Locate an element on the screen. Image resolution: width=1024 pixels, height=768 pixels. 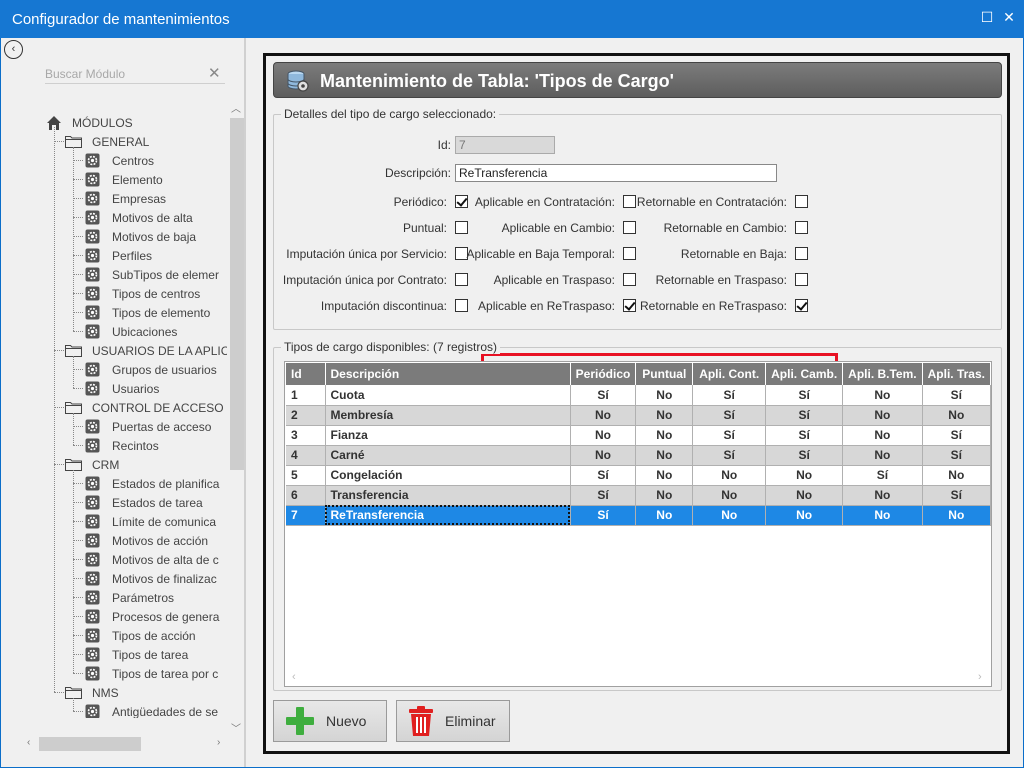
aplic-contratacion-checkbox is located at coordinates (629, 201).